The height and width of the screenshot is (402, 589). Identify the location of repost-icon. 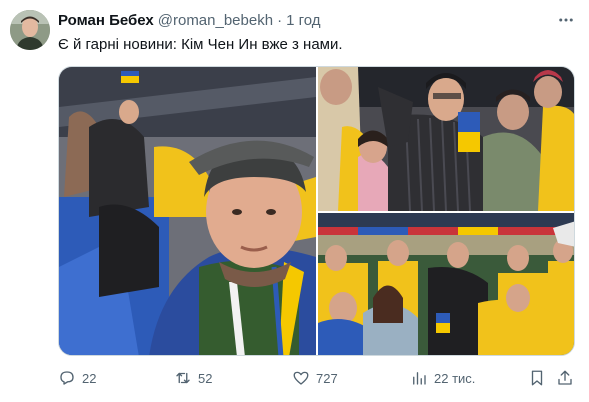
(183, 378).